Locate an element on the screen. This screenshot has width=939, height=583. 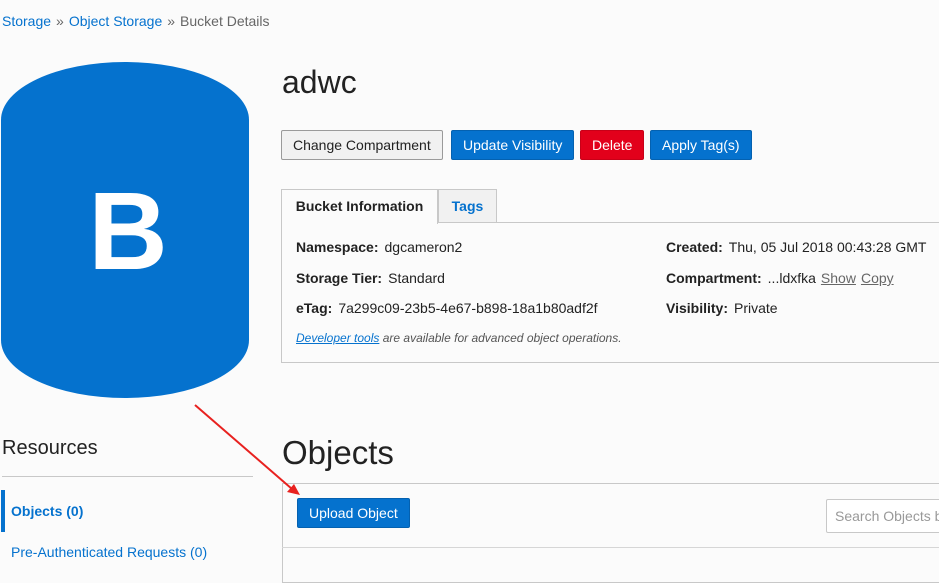
apply-tags-button: Apply Tag(s) is located at coordinates (701, 145).